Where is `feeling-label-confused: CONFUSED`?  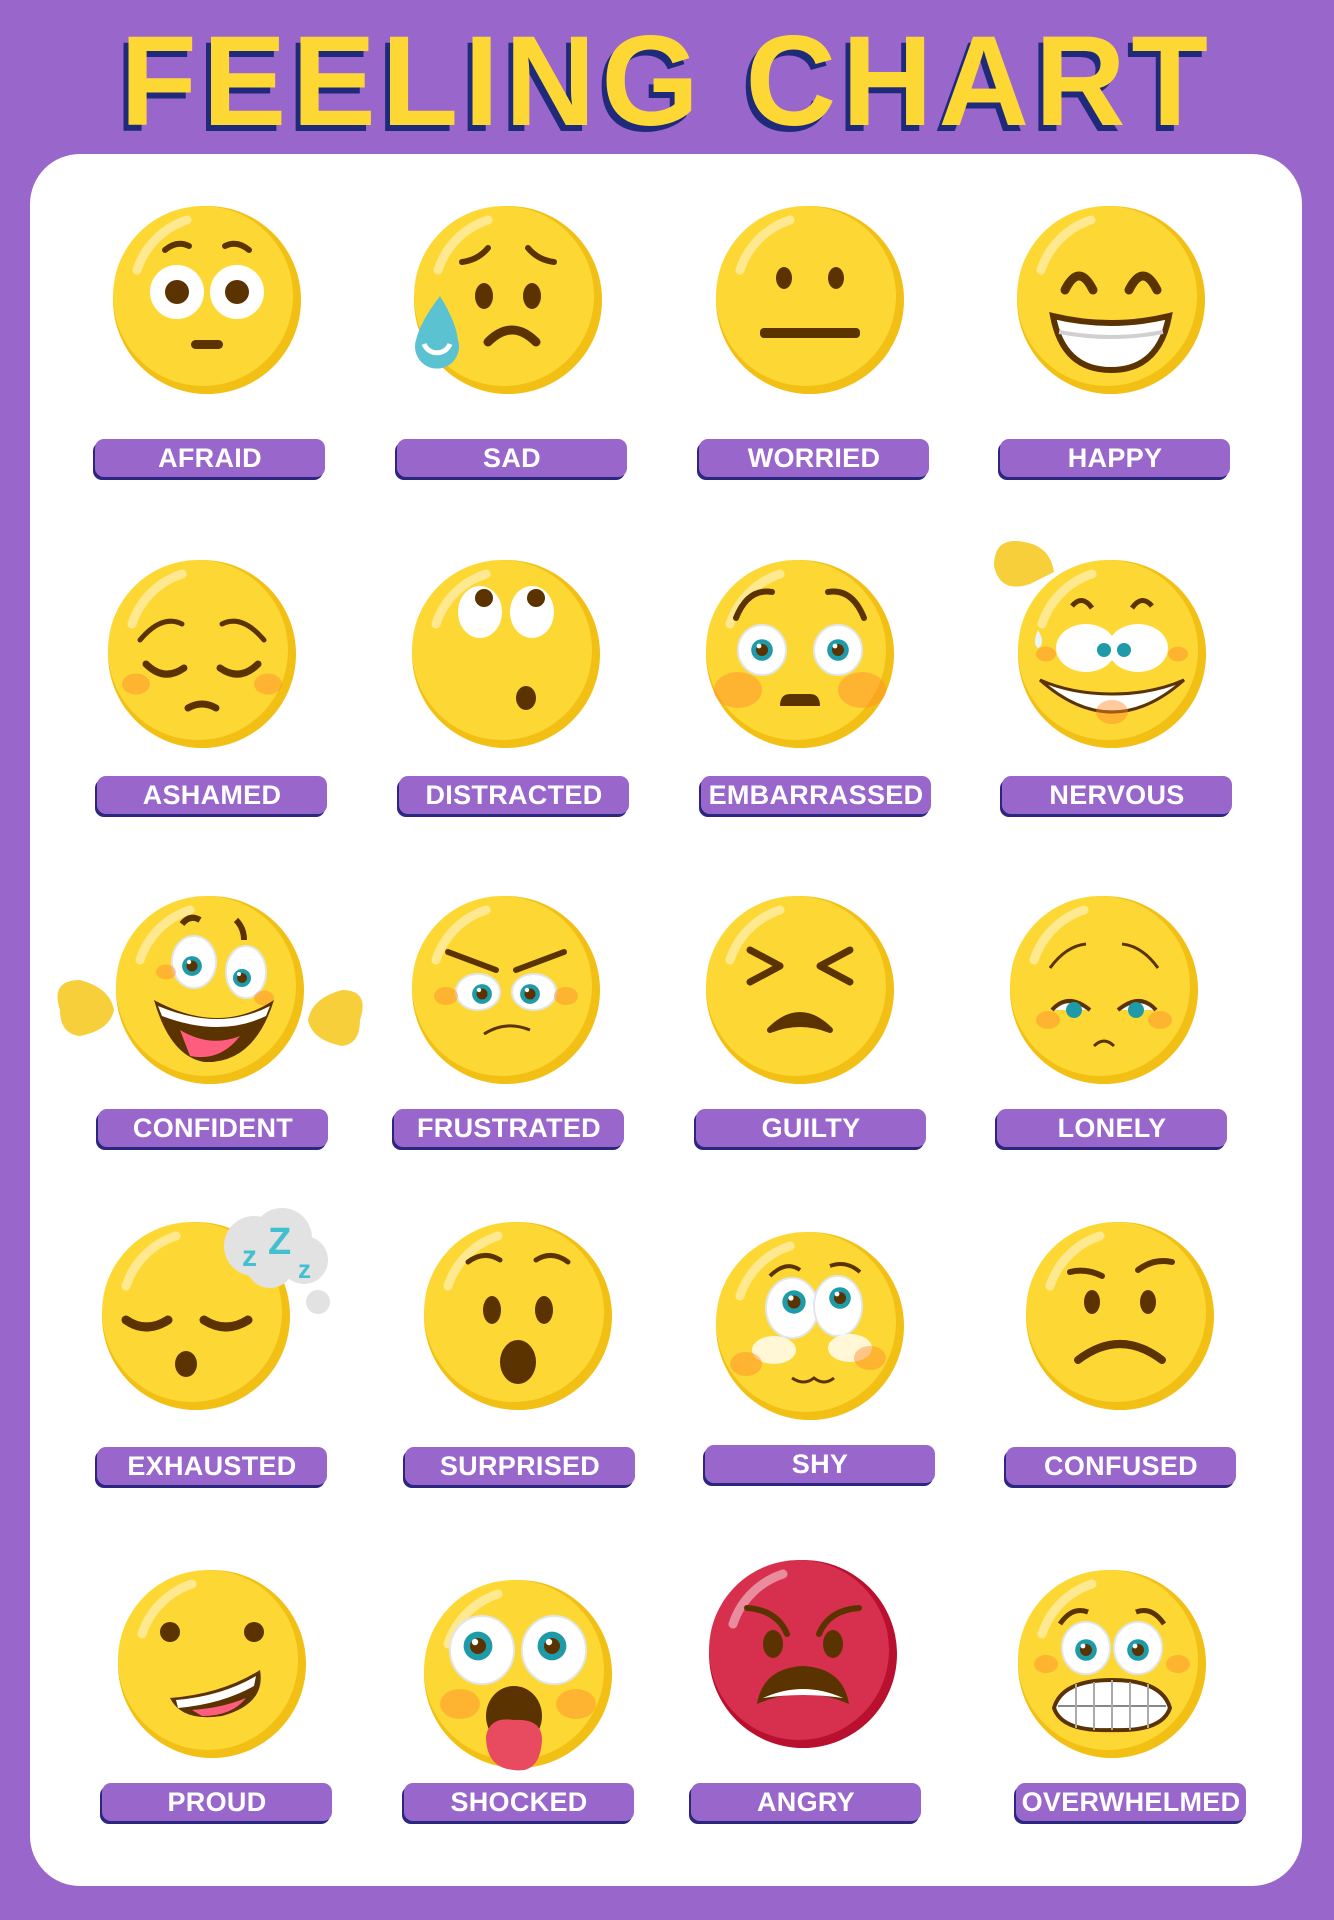 feeling-label-confused: CONFUSED is located at coordinates (1121, 1466).